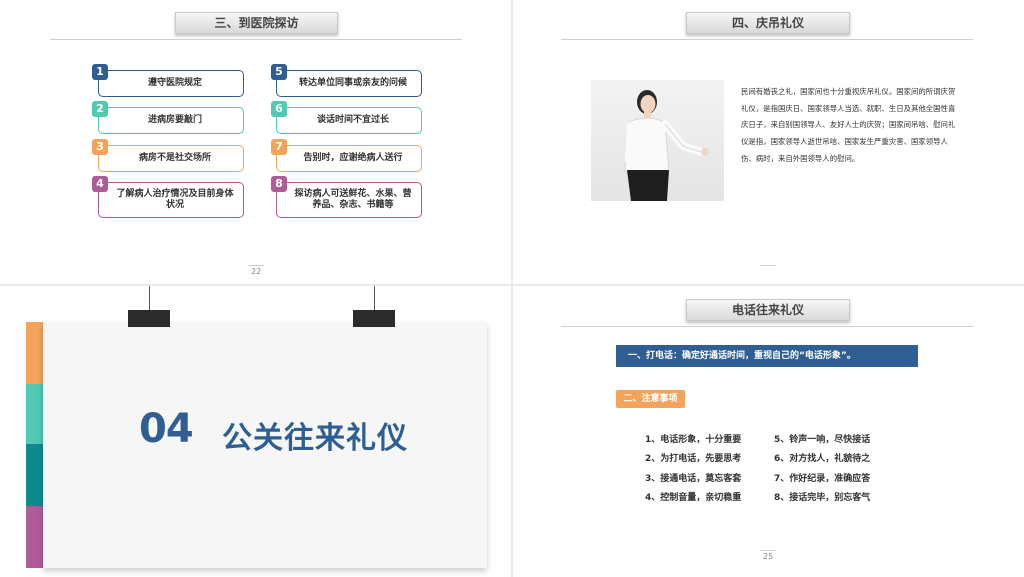 The height and width of the screenshot is (577, 1024). Describe the element at coordinates (256, 271) in the screenshot. I see `page-number: 22` at that location.